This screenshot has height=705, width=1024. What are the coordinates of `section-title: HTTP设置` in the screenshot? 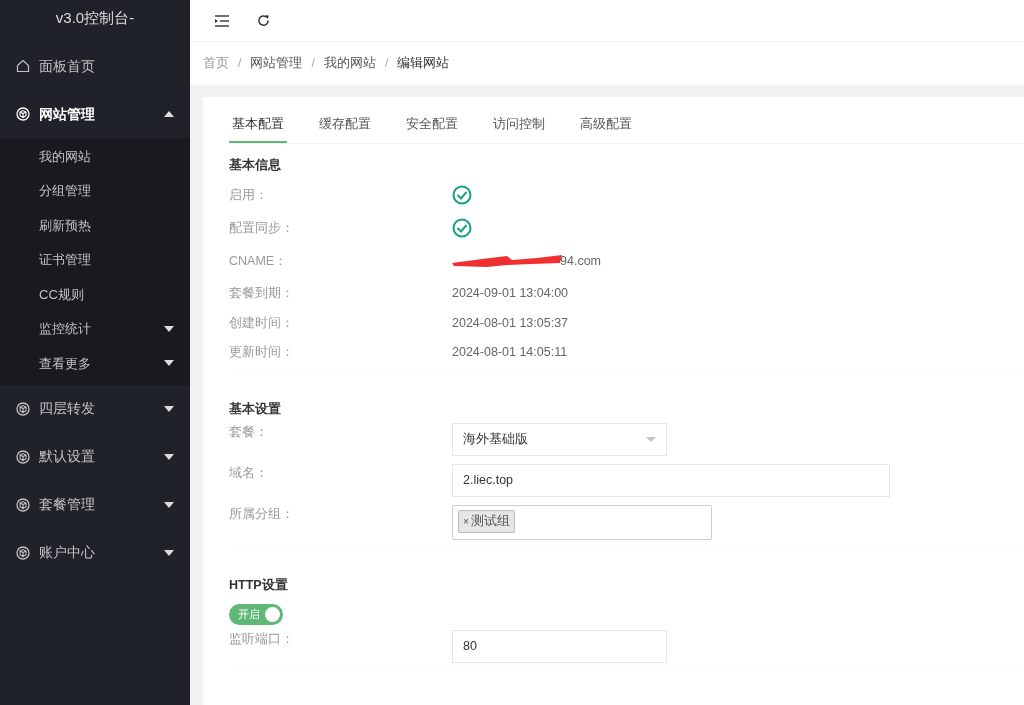 It's located at (259, 585).